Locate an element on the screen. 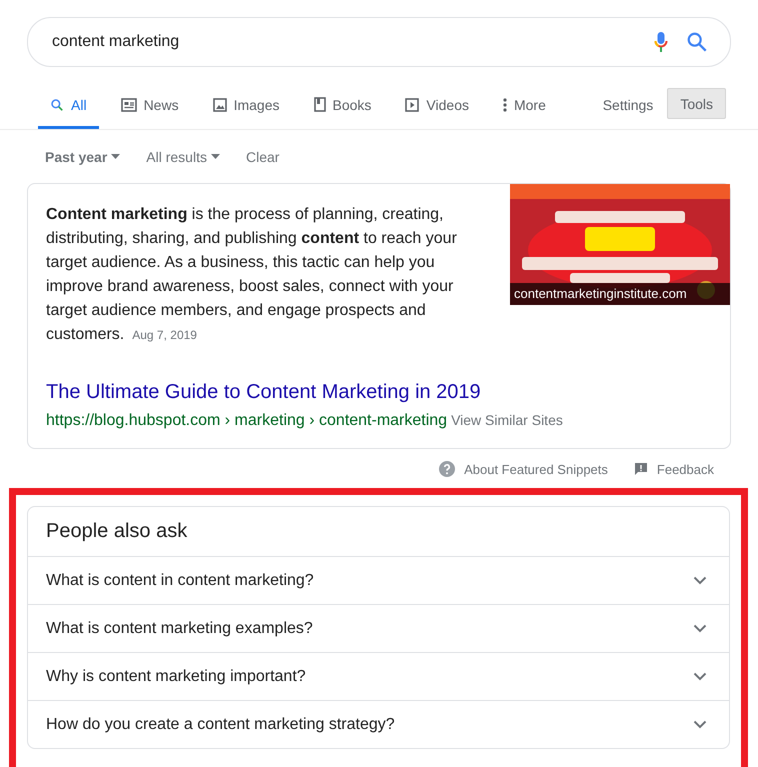  feedback-icon is located at coordinates (641, 469).